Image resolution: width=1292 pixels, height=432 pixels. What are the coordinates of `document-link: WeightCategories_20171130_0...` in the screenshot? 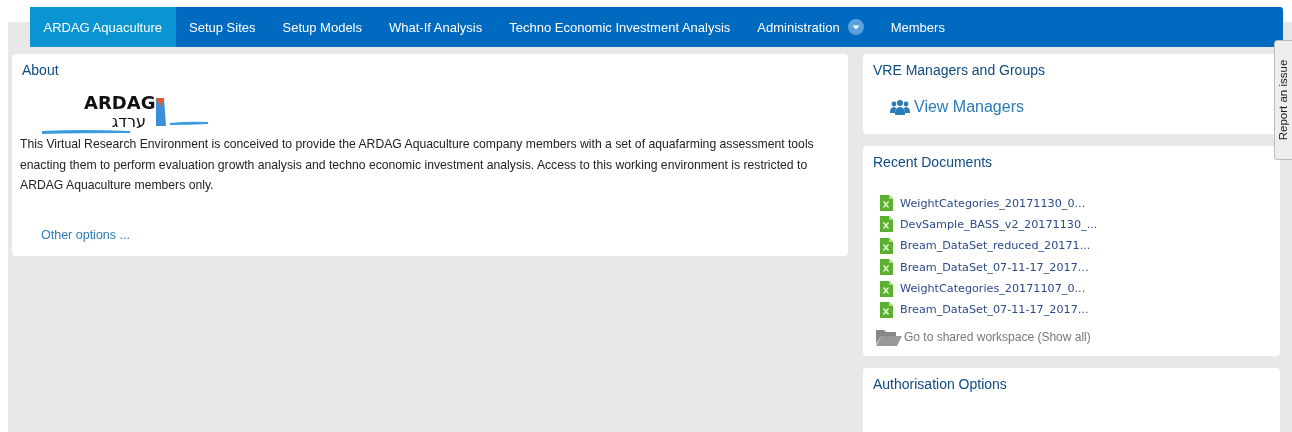 It's located at (993, 203).